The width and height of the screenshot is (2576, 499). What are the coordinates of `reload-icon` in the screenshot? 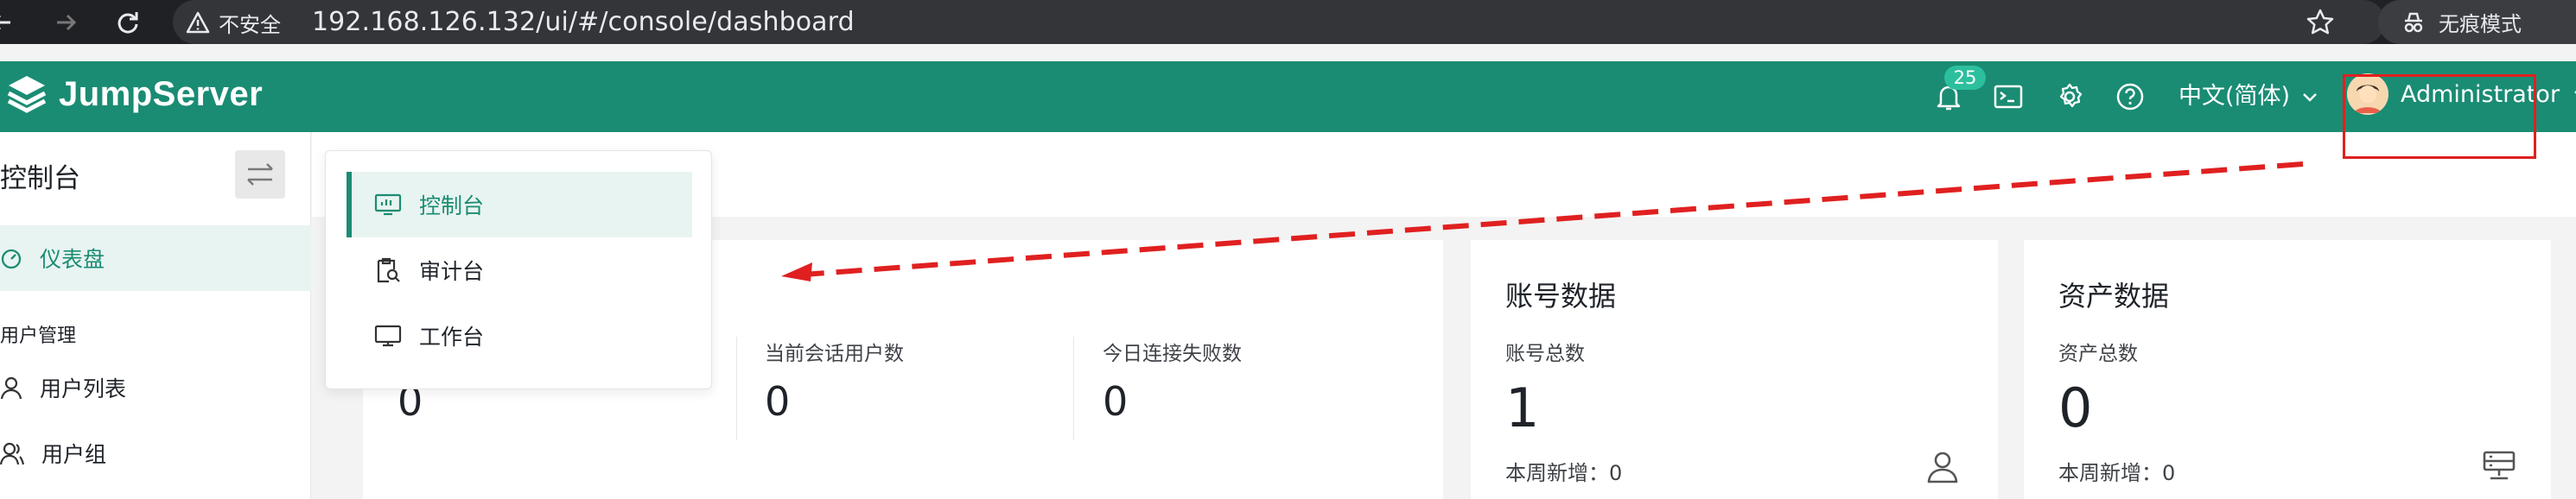 It's located at (128, 23).